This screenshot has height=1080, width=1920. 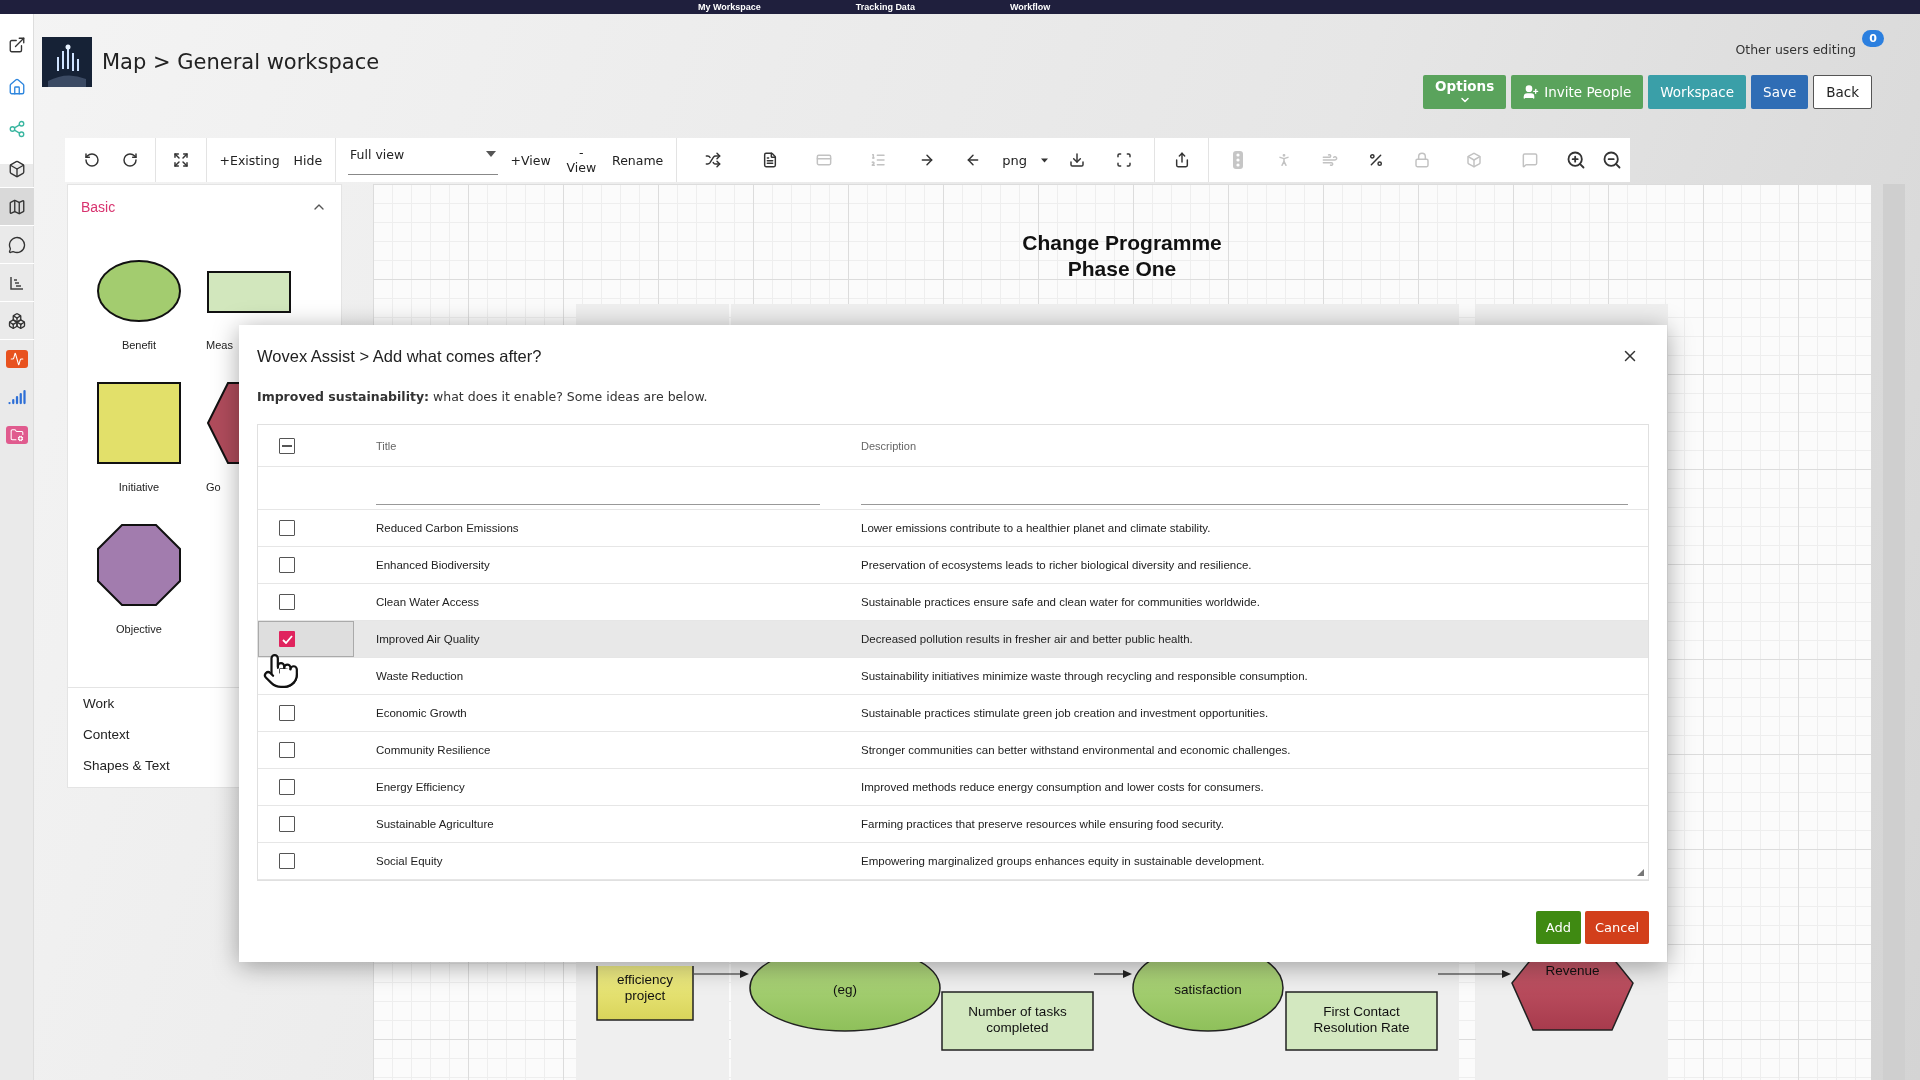 I want to click on description-cell-text: Empowering marginalized groups enhances equity in sustainable development., so click(x=1063, y=861).